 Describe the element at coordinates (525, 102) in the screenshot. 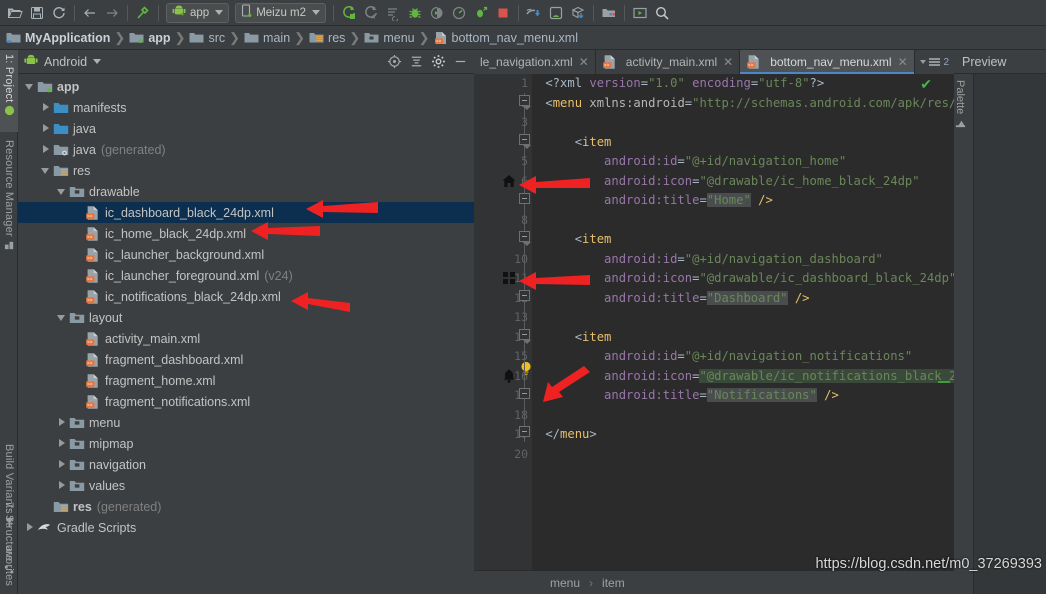

I see `fold-toggle-menu` at that location.